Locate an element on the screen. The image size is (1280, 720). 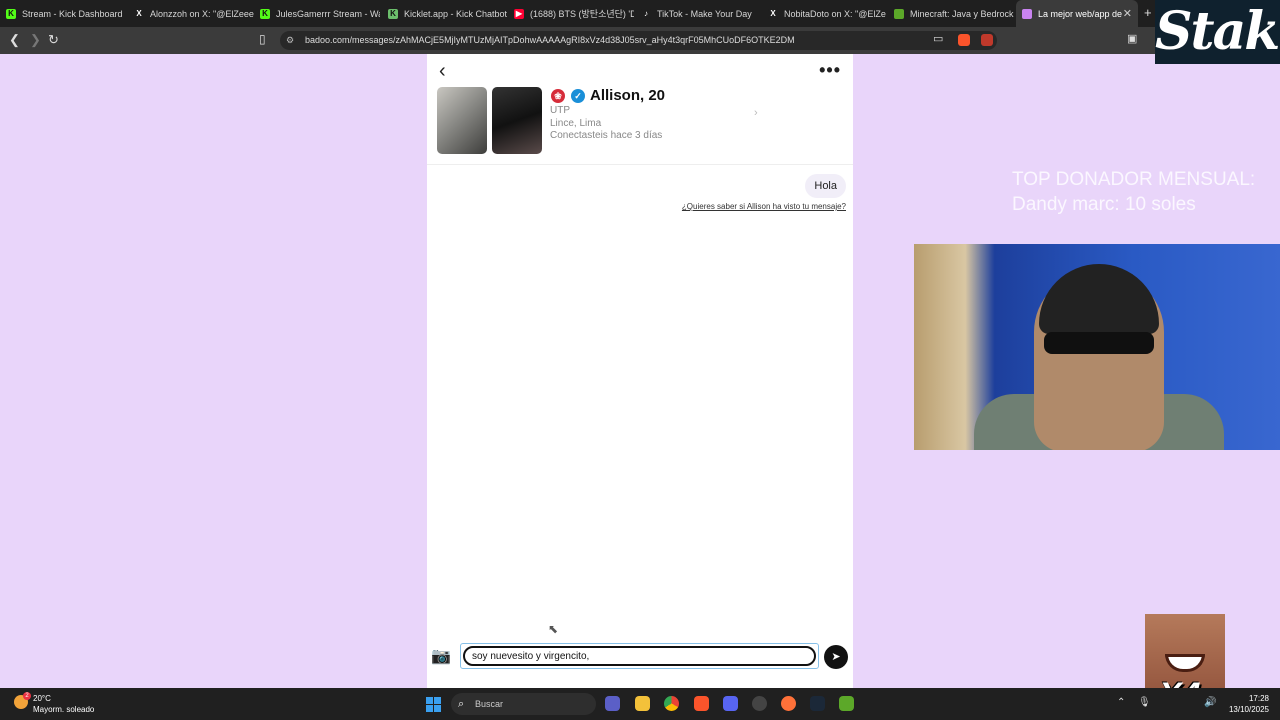
back-chevron-icon: ‹ is located at coordinates (442, 71).